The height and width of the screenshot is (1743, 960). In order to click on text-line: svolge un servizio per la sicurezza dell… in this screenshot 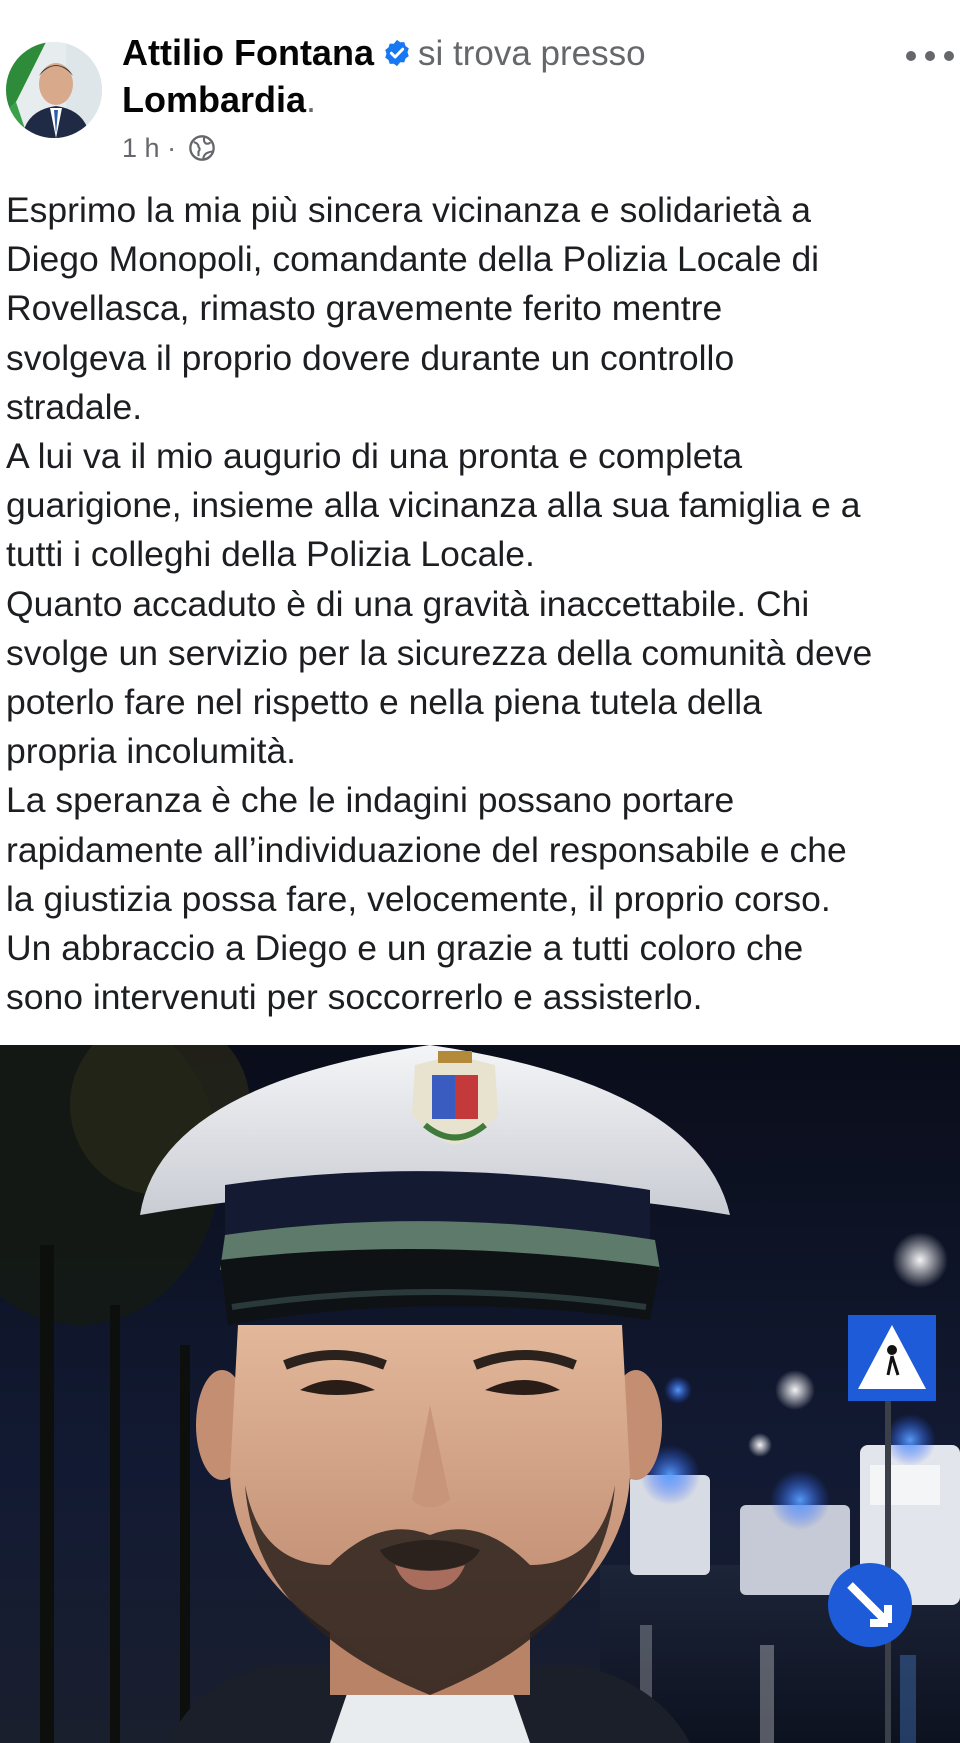, I will do `click(439, 652)`.